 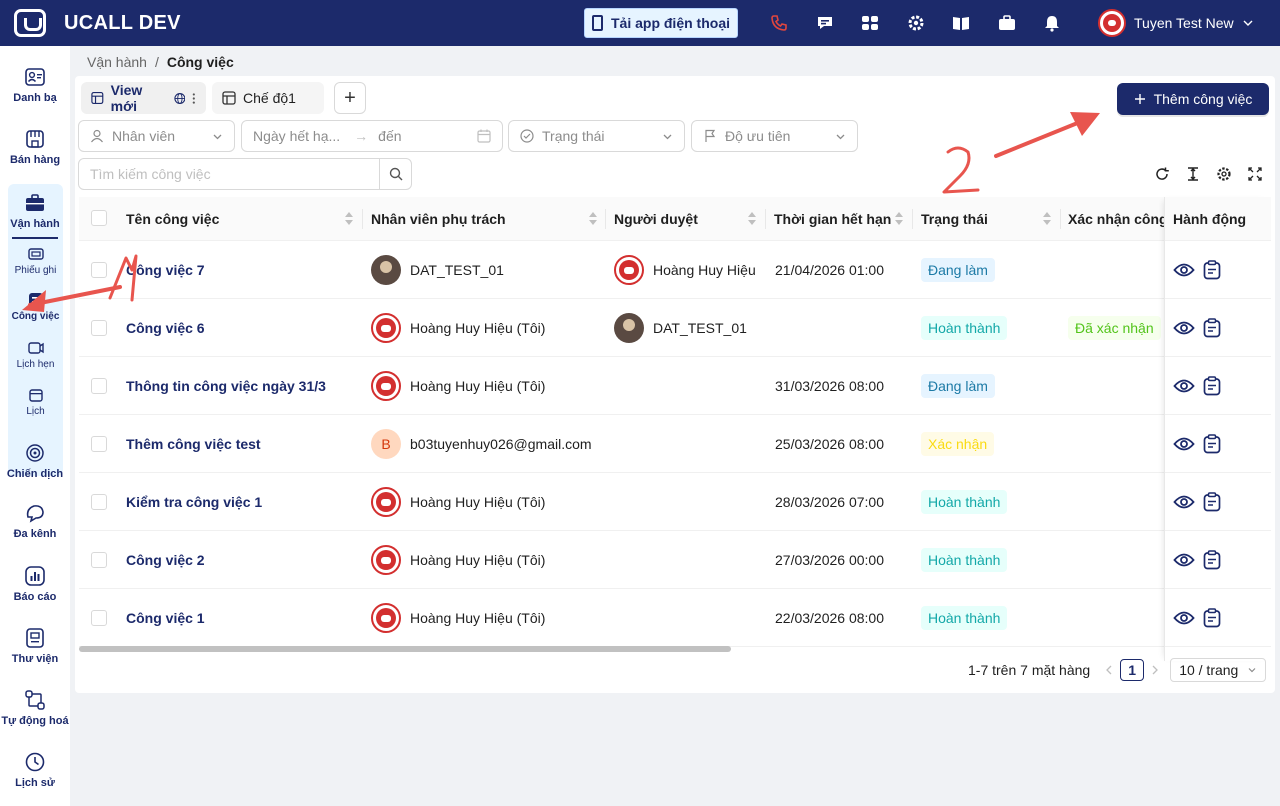 I want to click on column-due-time: Thời gian hết hạn, so click(x=832, y=219).